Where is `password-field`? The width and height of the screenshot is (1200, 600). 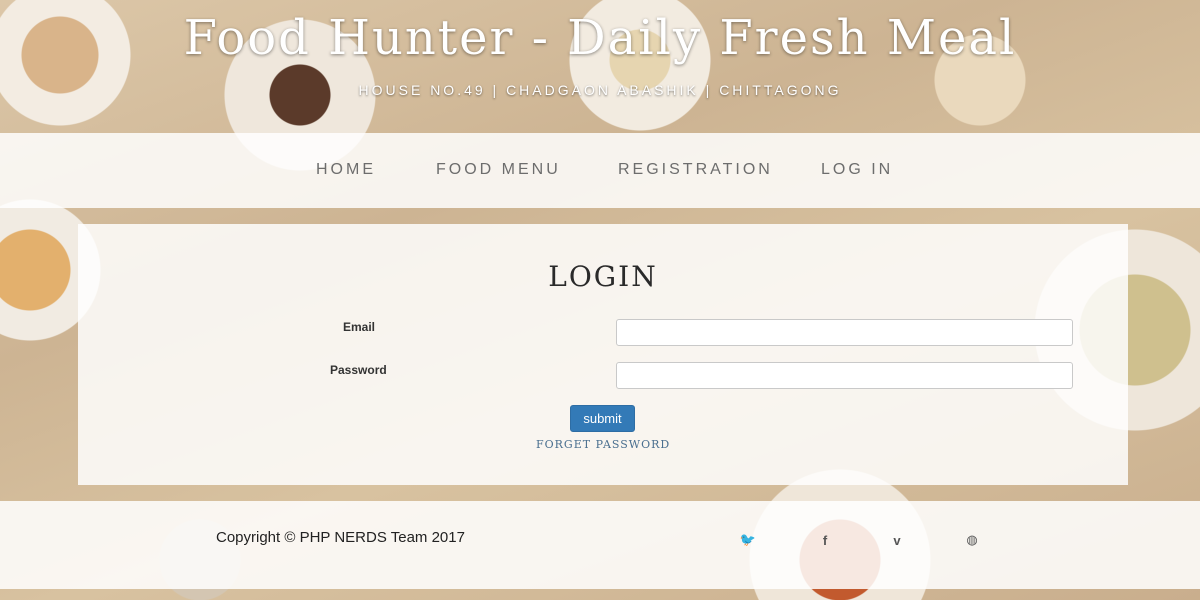
password-field is located at coordinates (844, 375).